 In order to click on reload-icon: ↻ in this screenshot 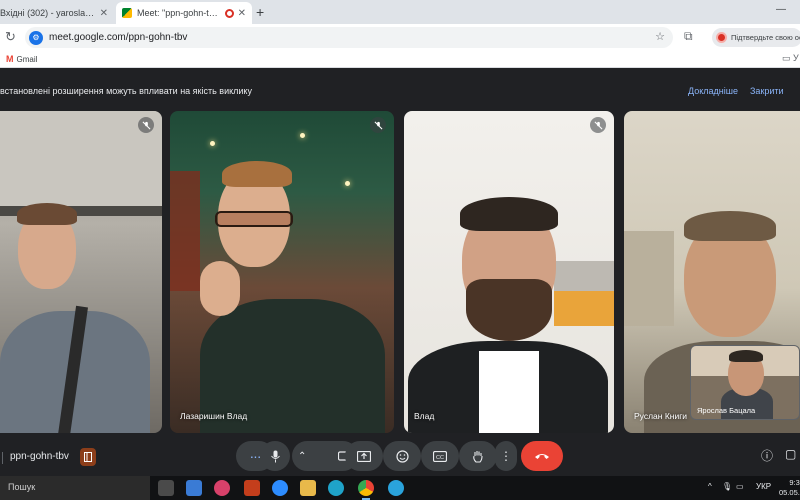, I will do `click(10, 37)`.